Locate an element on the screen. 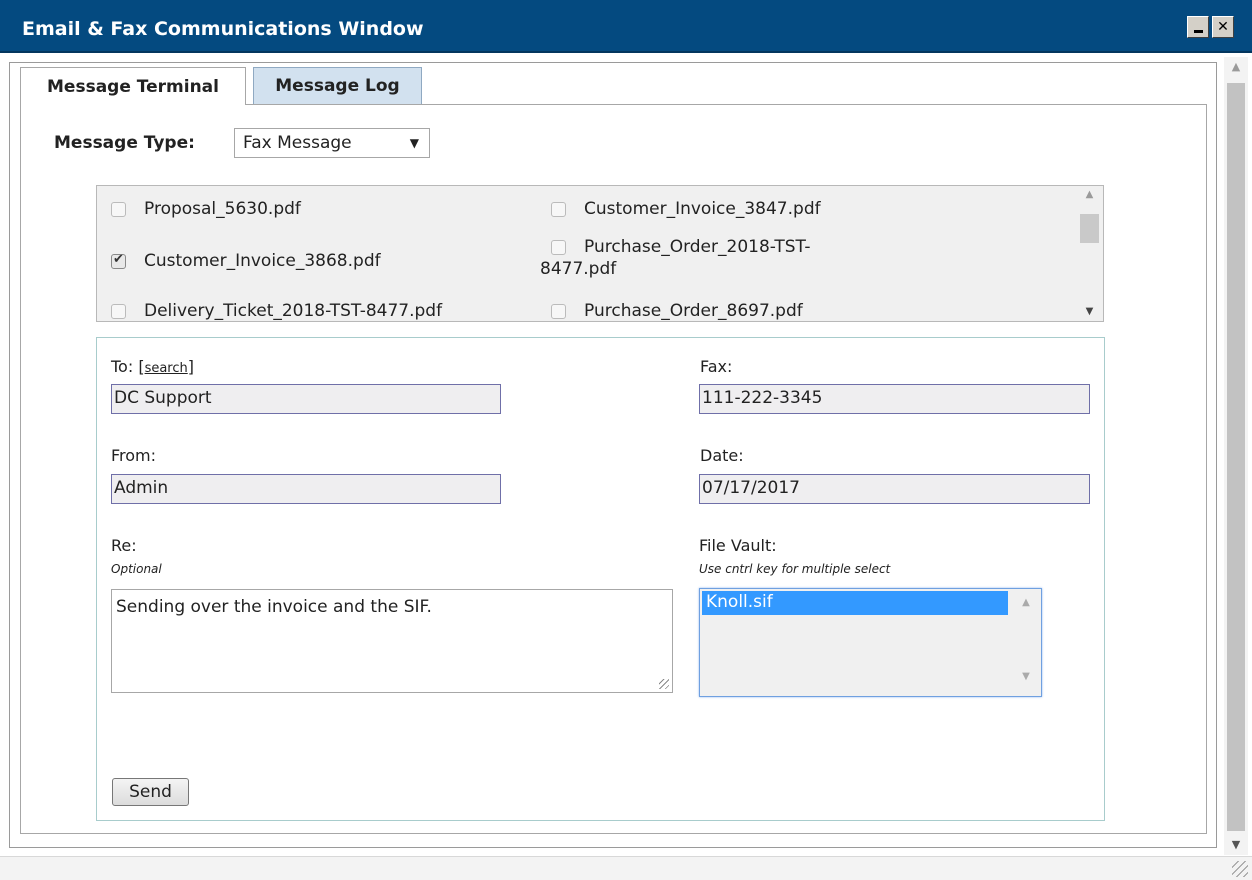 This screenshot has height=880, width=1252. re-text: Sending over the invoice and the SIF. is located at coordinates (274, 607).